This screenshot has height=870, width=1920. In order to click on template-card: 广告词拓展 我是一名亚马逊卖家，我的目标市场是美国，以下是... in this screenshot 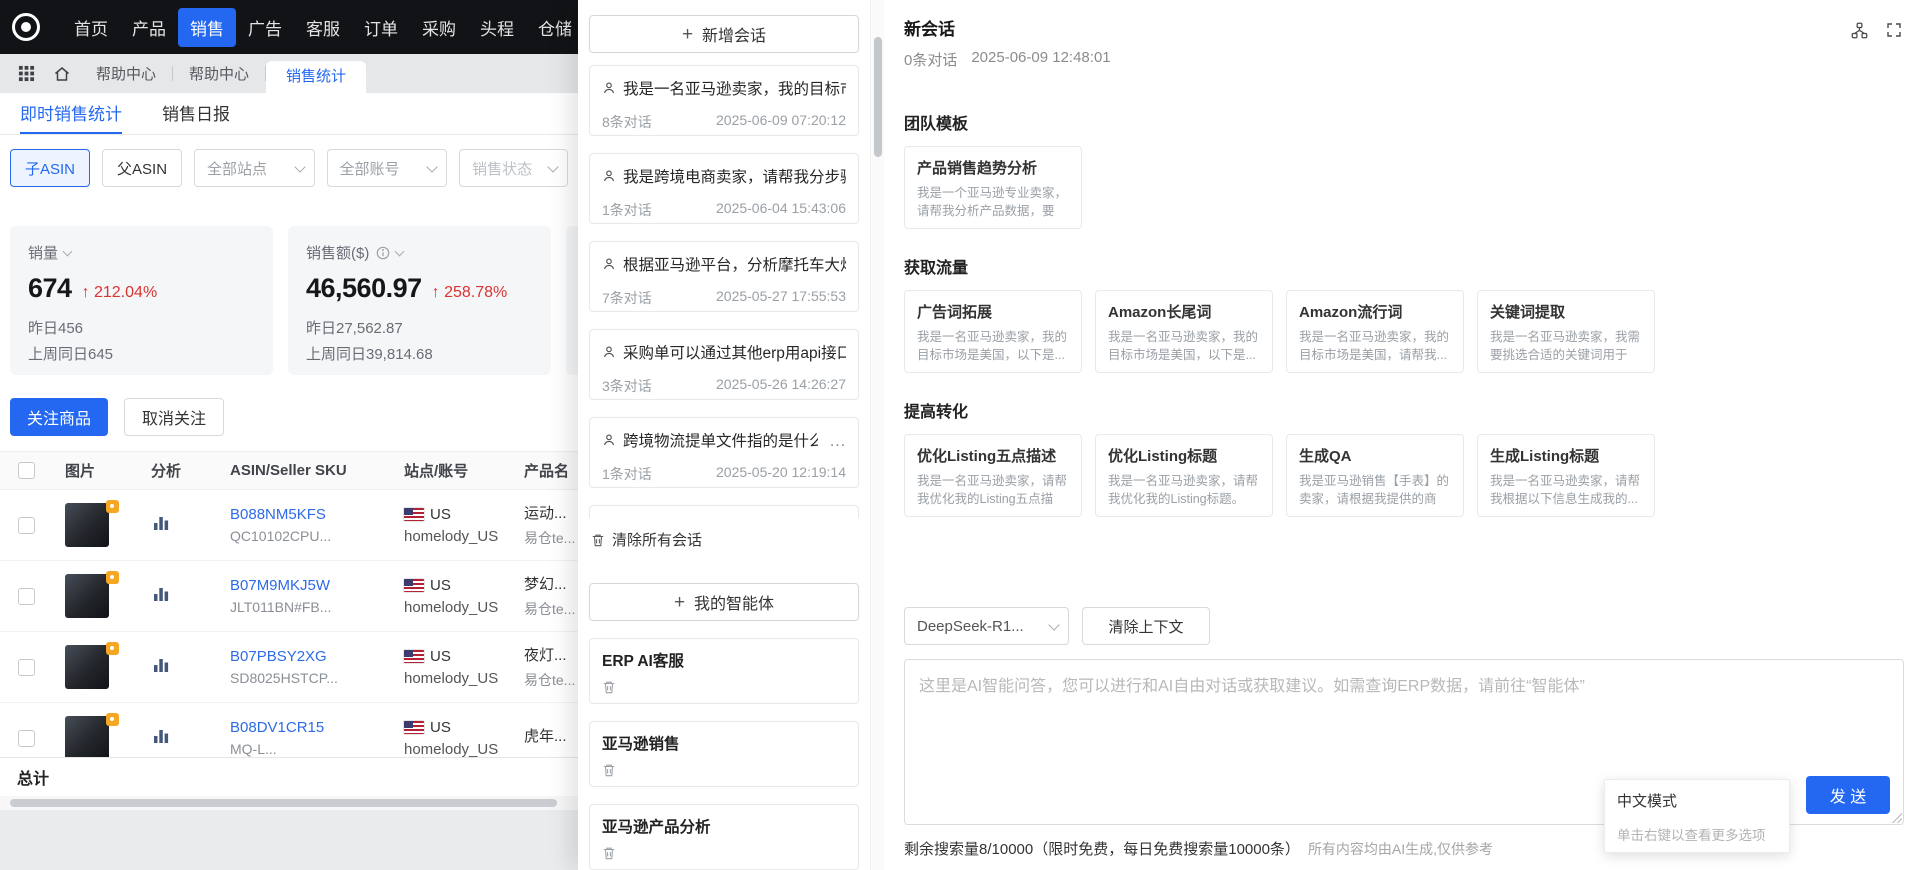, I will do `click(993, 331)`.